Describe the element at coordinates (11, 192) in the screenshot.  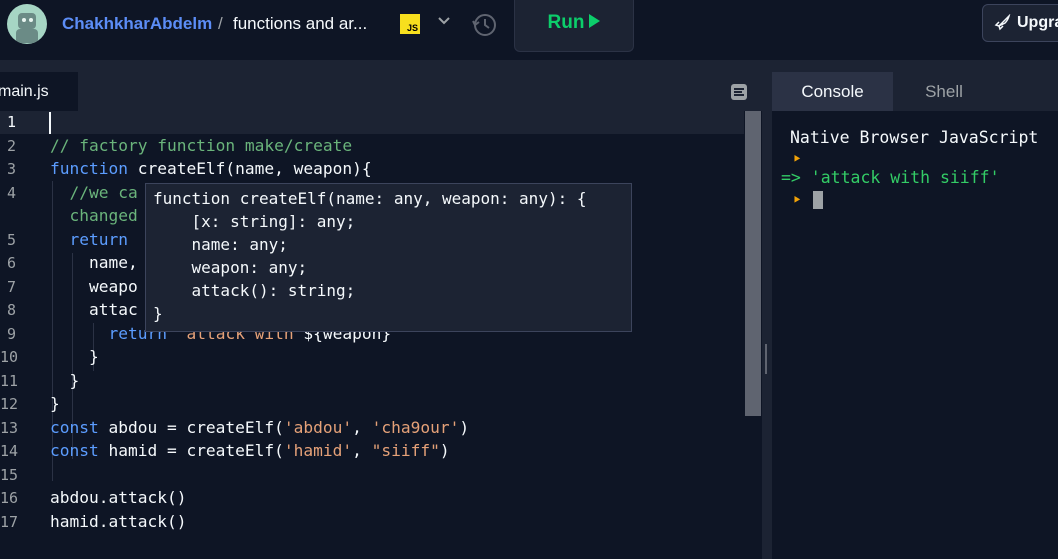
I see `line-number: 4` at that location.